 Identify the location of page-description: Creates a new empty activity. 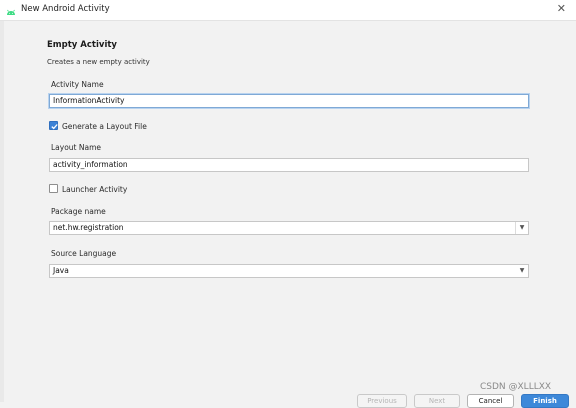
(98, 62).